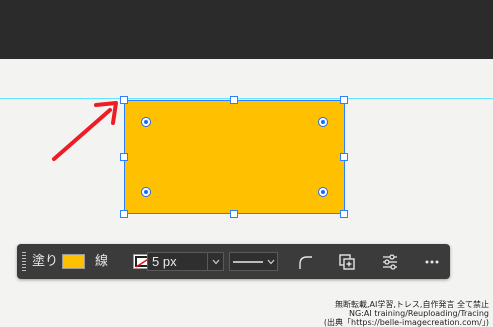 The image size is (493, 327). Describe the element at coordinates (248, 262) in the screenshot. I see `stroke-line-preview-icon` at that location.